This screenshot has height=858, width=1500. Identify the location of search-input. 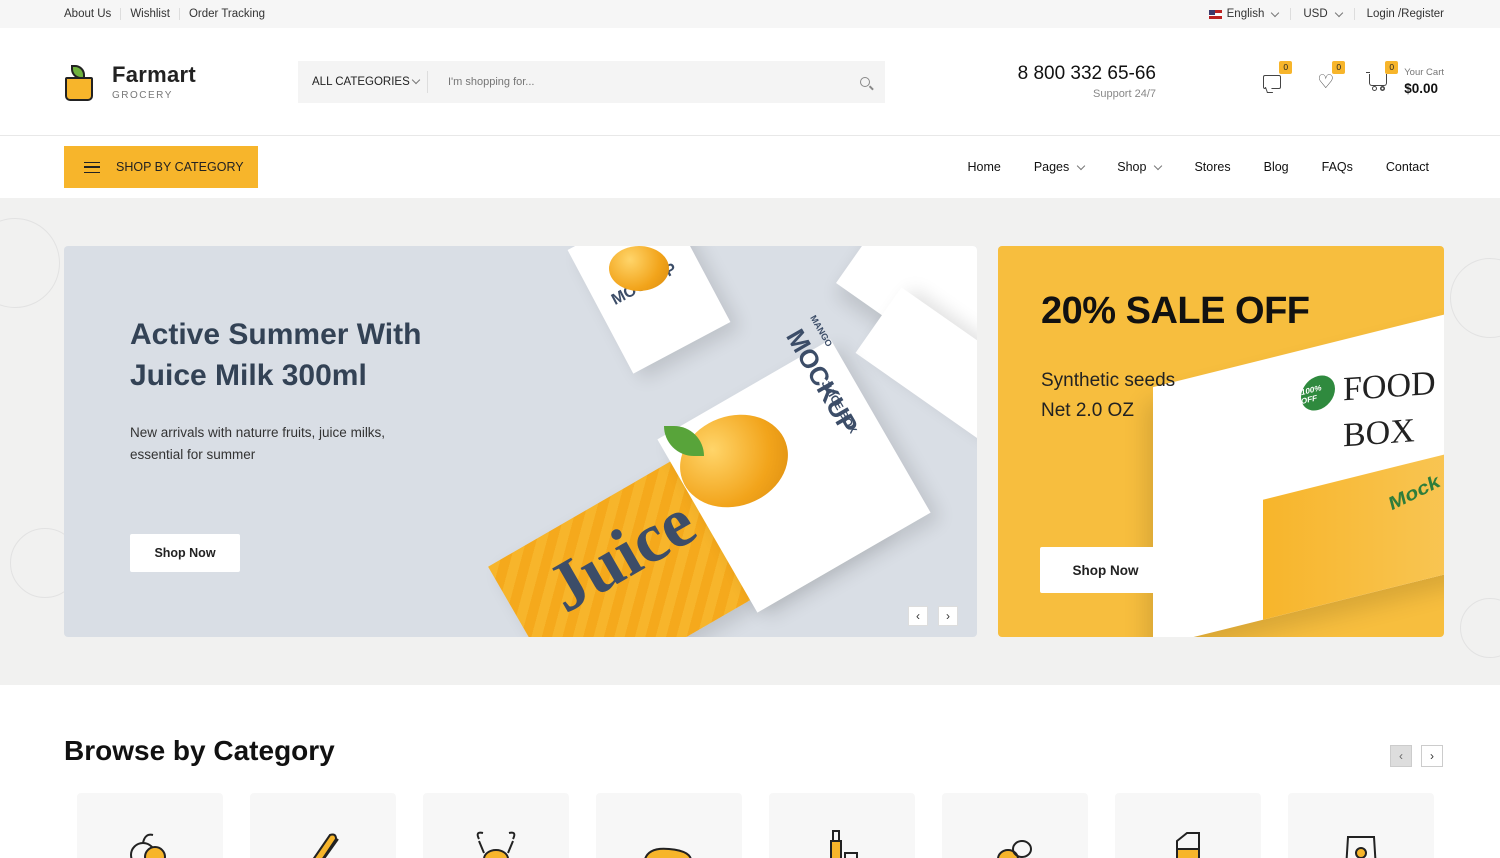
(636, 81).